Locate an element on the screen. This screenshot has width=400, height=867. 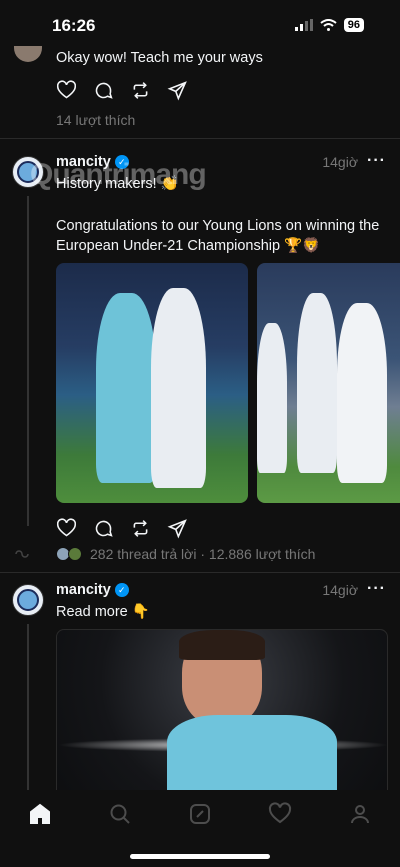
thread-loop-icon is located at coordinates (22, 554).